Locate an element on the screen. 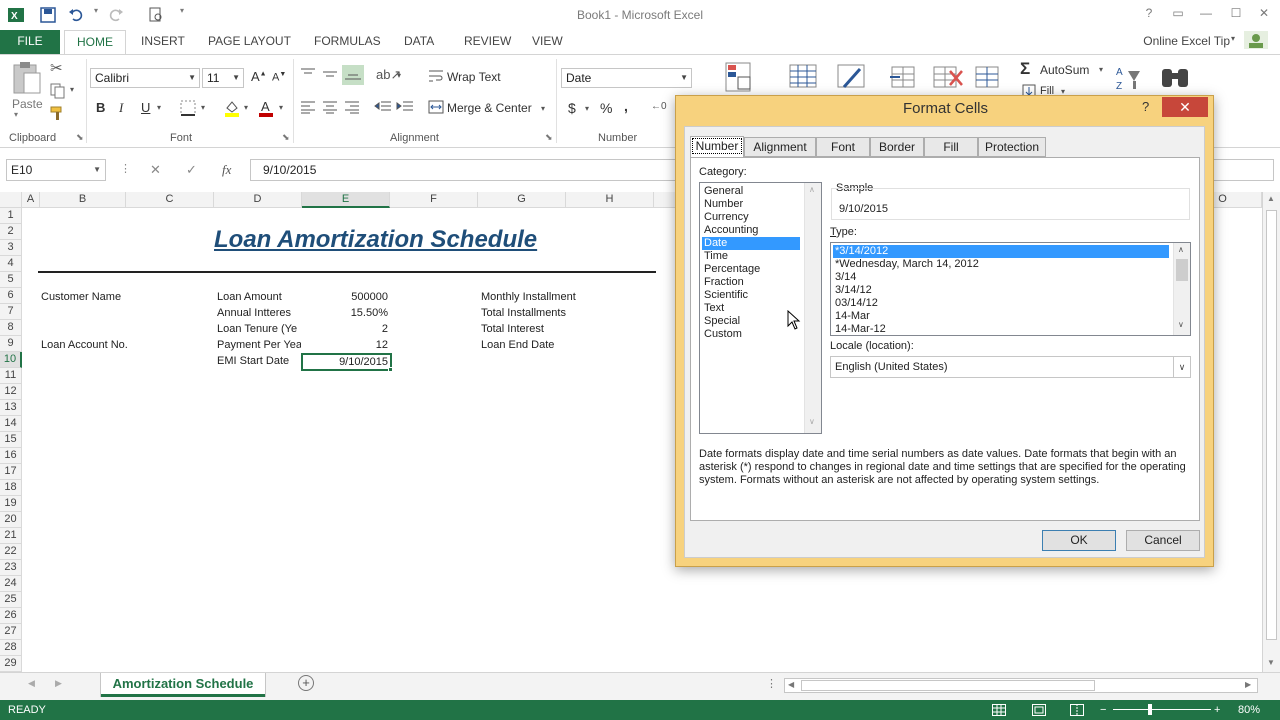  comma-button: , is located at coordinates (626, 106).